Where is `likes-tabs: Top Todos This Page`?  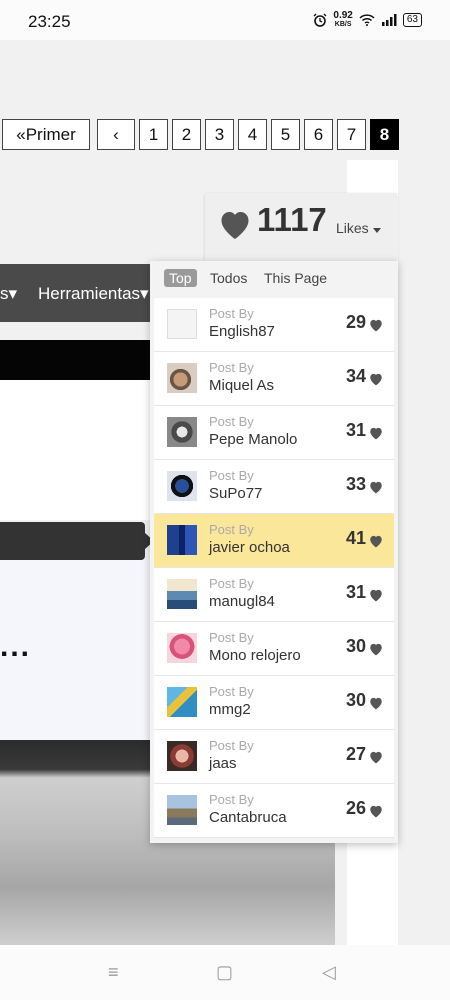
likes-tabs: Top Todos This Page is located at coordinates (274, 279).